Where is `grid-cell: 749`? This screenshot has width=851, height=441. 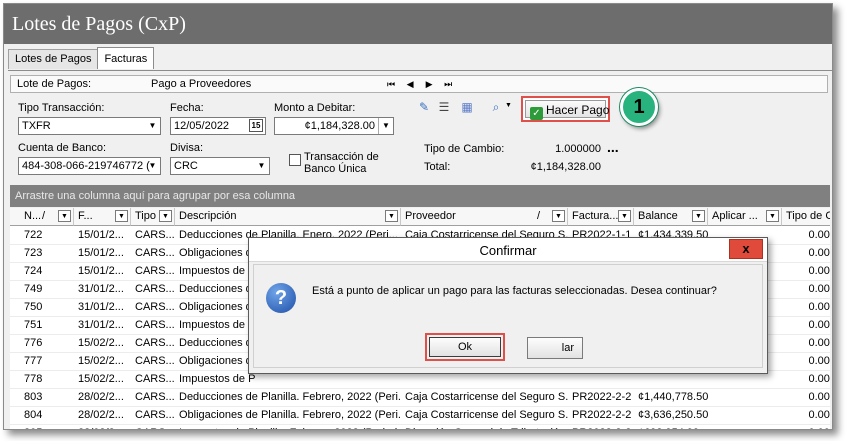
grid-cell: 749 is located at coordinates (42, 290).